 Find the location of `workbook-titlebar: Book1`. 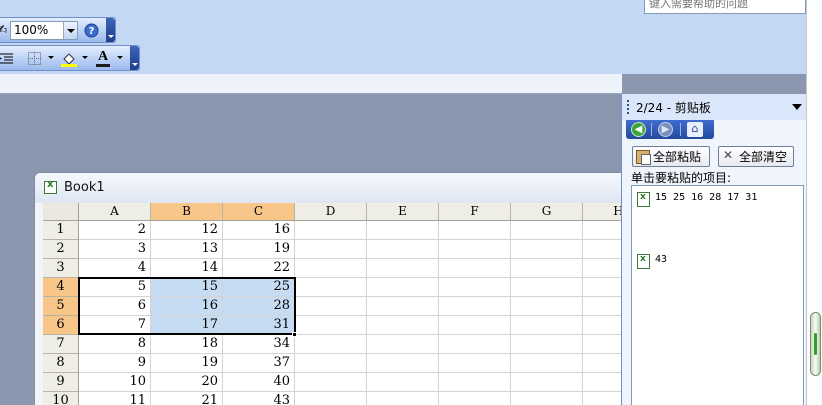

workbook-titlebar: Book1 is located at coordinates (334, 188).